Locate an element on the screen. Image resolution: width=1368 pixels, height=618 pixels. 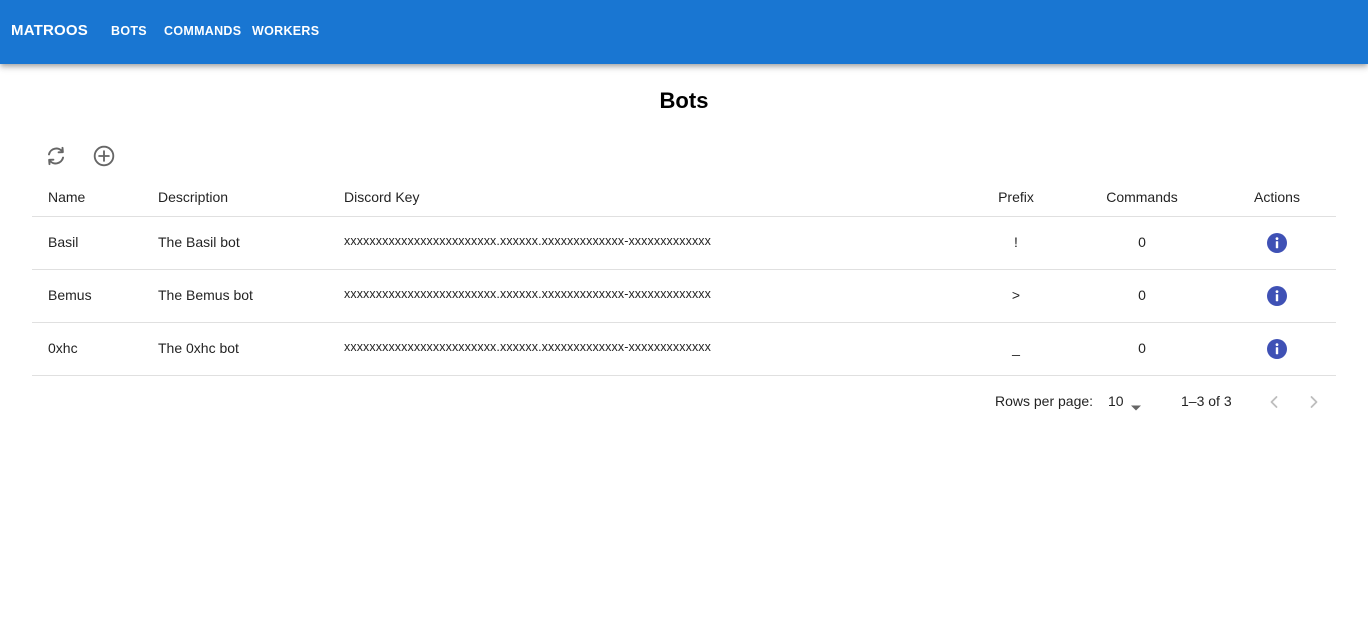
next-page-button is located at coordinates (1314, 402).